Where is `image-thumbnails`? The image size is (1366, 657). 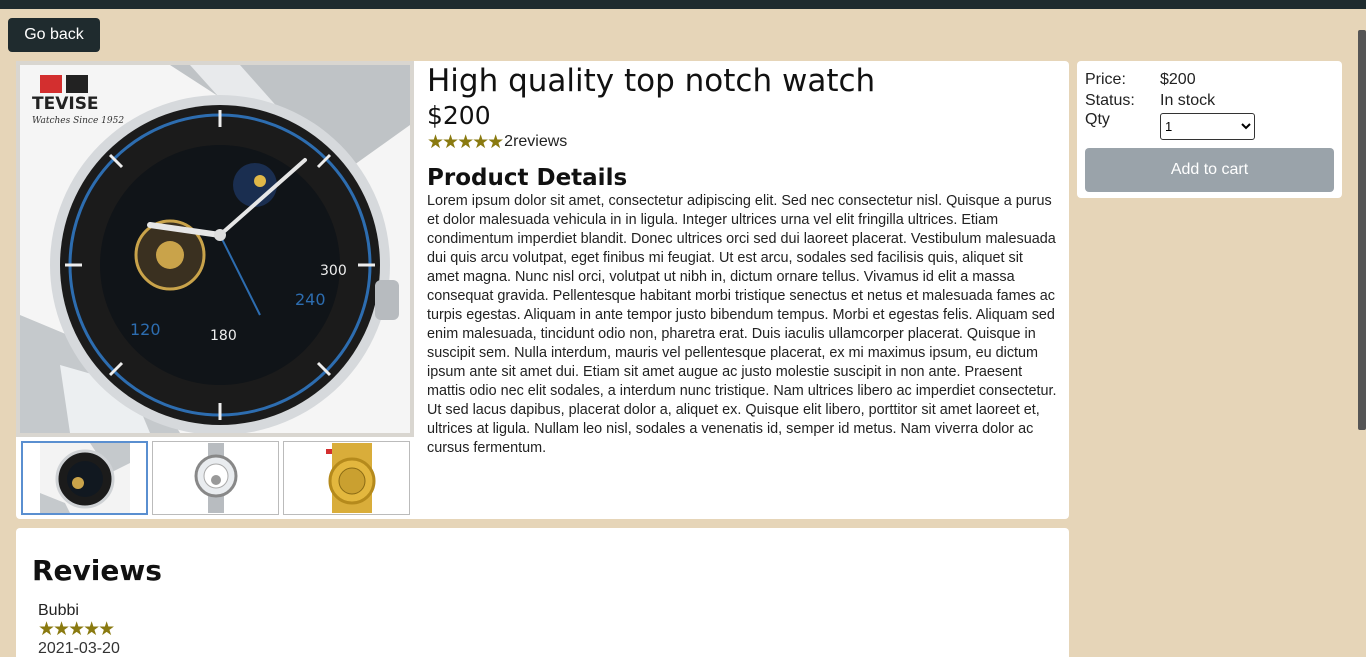 image-thumbnails is located at coordinates (217, 478).